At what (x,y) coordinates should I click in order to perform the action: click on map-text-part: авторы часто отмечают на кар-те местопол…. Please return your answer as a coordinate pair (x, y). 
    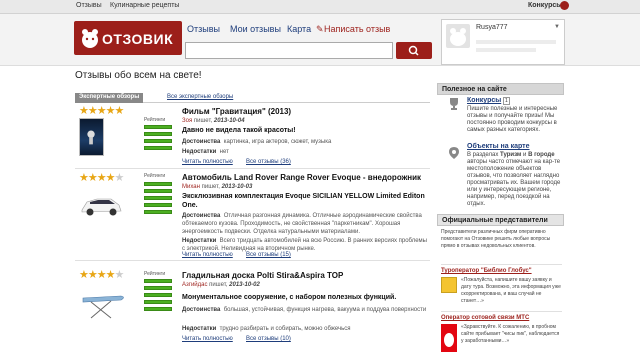
    Looking at the image, I should click on (514, 183).